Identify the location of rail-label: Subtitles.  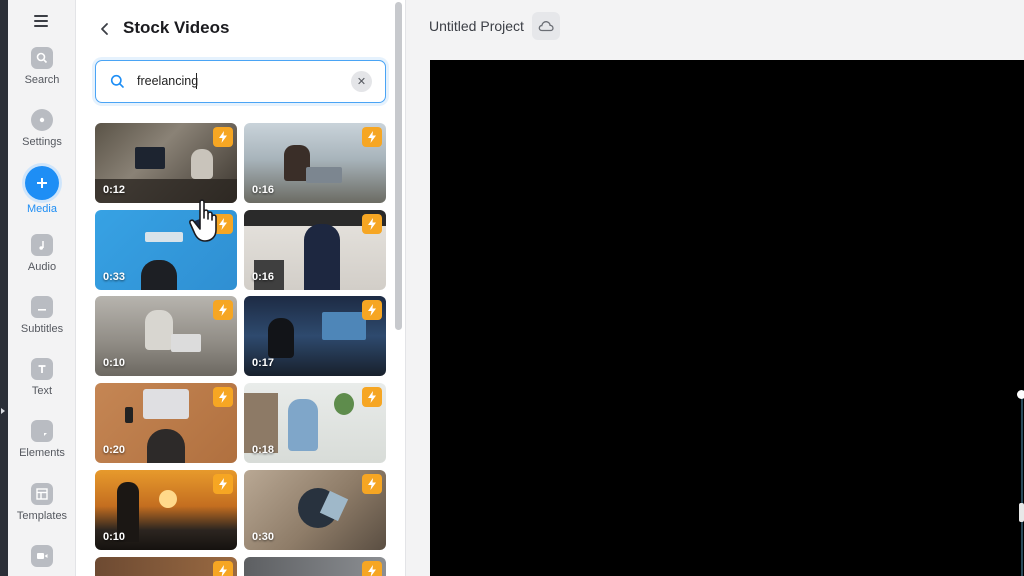
(42, 329).